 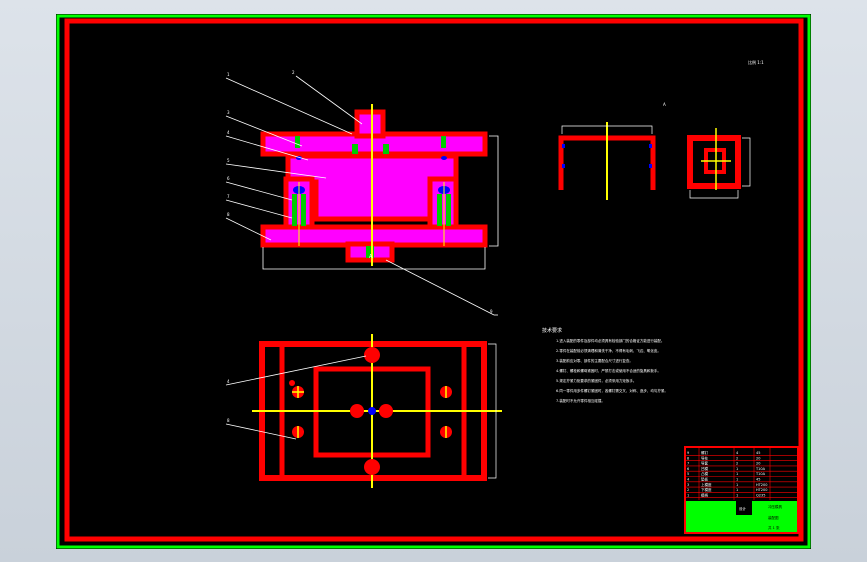 I want to click on parts-list-cell: 导套, so click(x=705, y=463).